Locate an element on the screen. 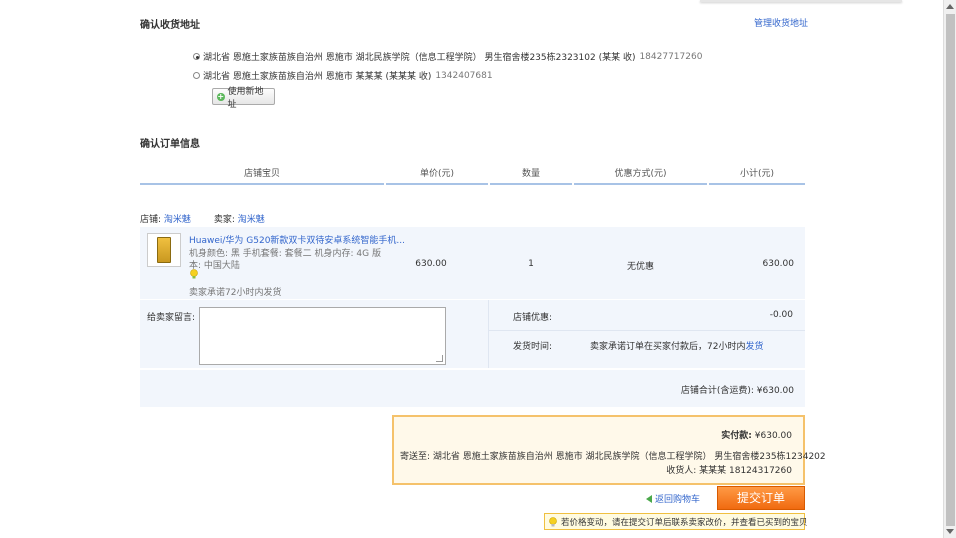  use-new-address-label: 使用新地址 is located at coordinates (245, 98).